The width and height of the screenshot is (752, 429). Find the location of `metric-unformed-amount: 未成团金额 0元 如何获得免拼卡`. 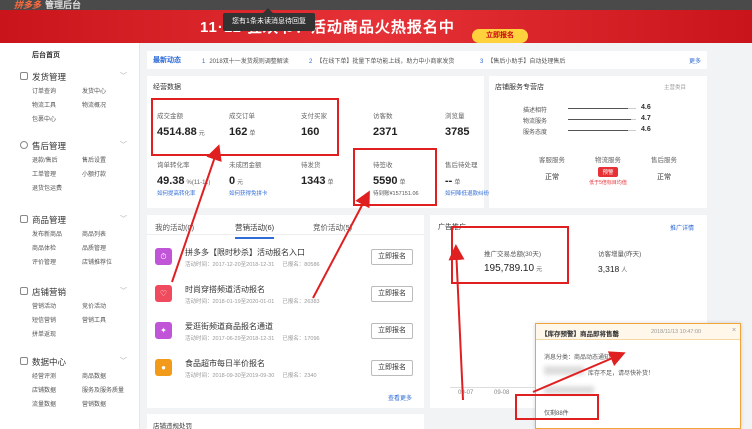

metric-unformed-amount: 未成团金额 0元 如何获得免拼卡 is located at coordinates (248, 179).